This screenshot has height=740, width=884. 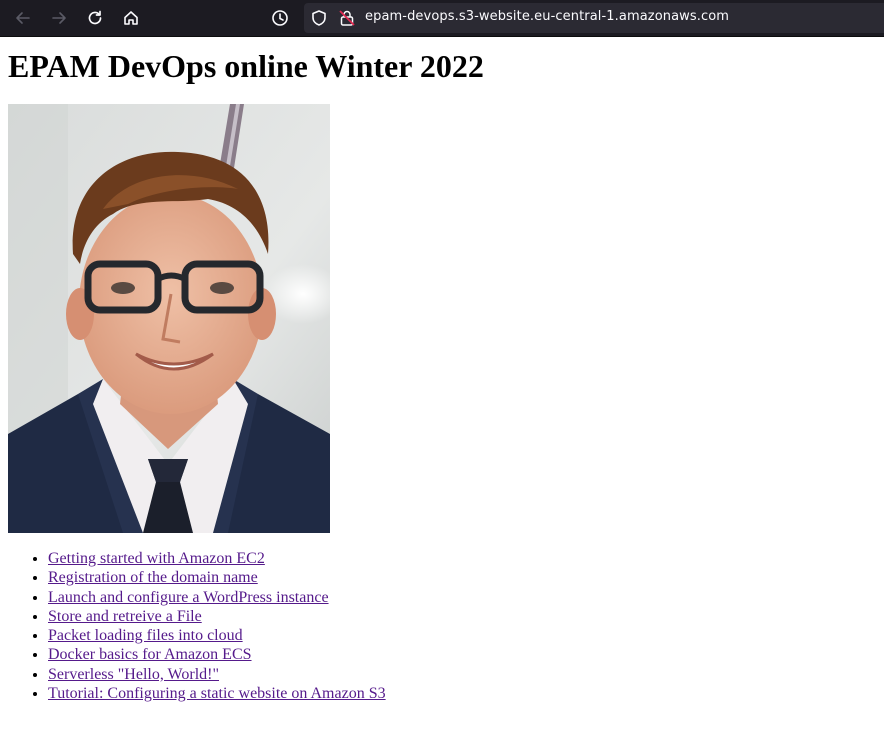 I want to click on forward-arrow-icon, so click(x=59, y=18).